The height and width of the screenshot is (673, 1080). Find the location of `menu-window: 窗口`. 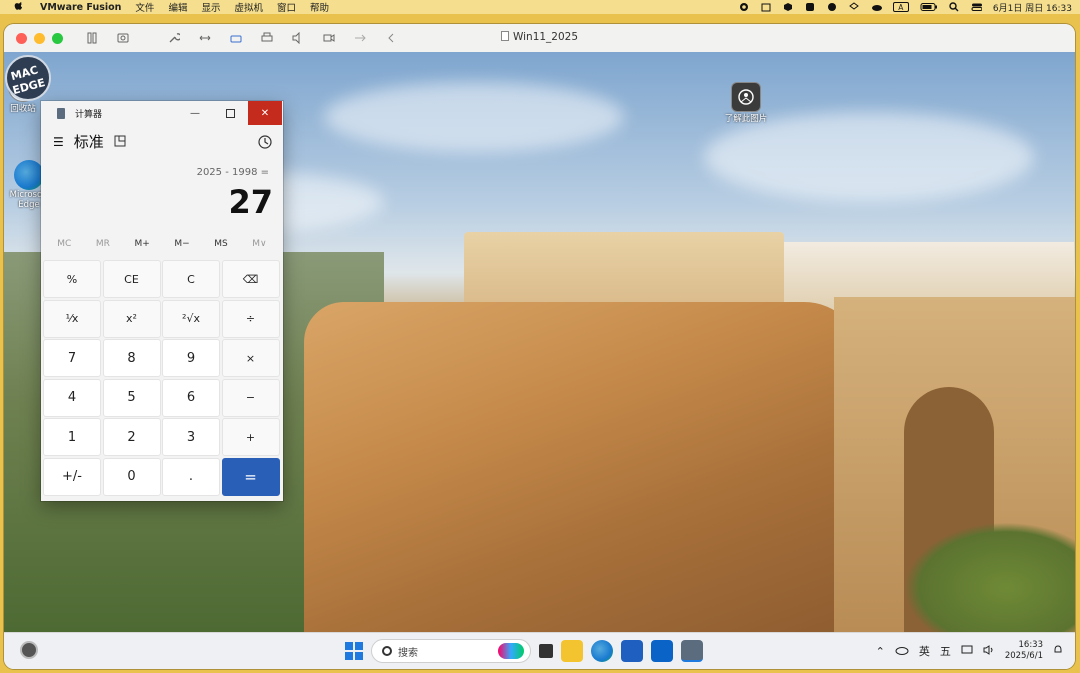

menu-window: 窗口 is located at coordinates (286, 7).